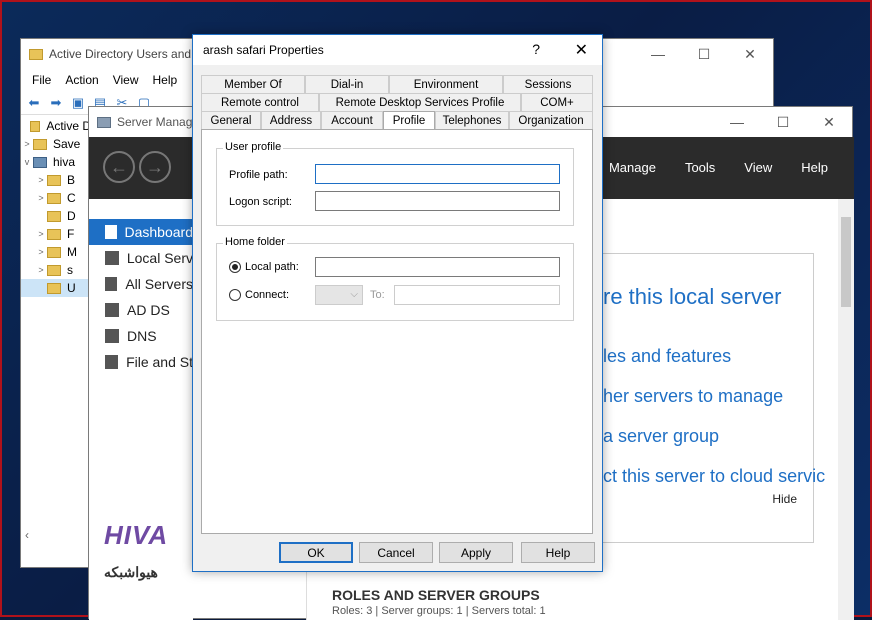 This screenshot has width=872, height=620. What do you see at coordinates (476, 552) in the screenshot?
I see `apply-button: Apply` at bounding box center [476, 552].